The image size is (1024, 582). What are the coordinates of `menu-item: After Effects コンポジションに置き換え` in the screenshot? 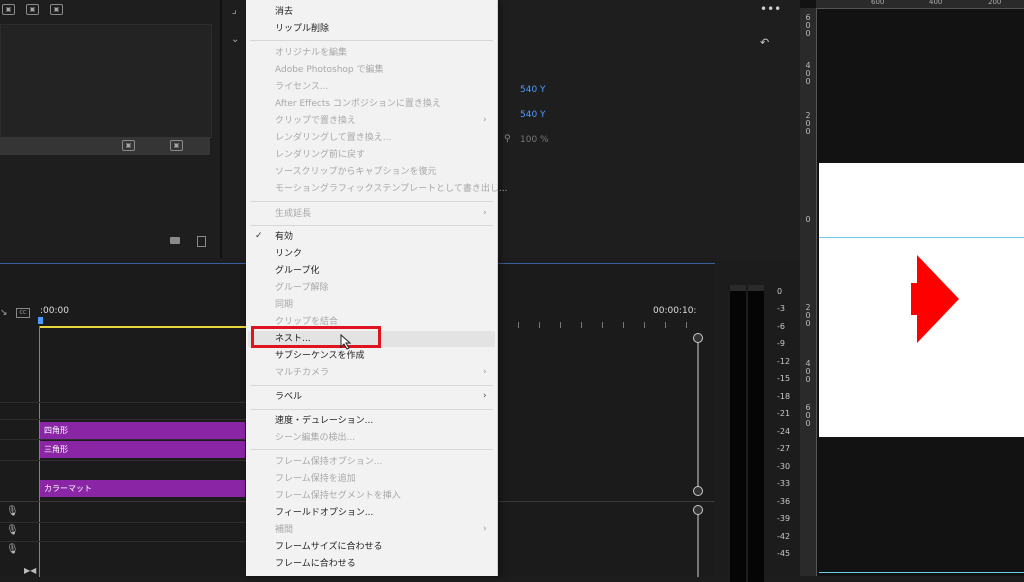 It's located at (358, 104).